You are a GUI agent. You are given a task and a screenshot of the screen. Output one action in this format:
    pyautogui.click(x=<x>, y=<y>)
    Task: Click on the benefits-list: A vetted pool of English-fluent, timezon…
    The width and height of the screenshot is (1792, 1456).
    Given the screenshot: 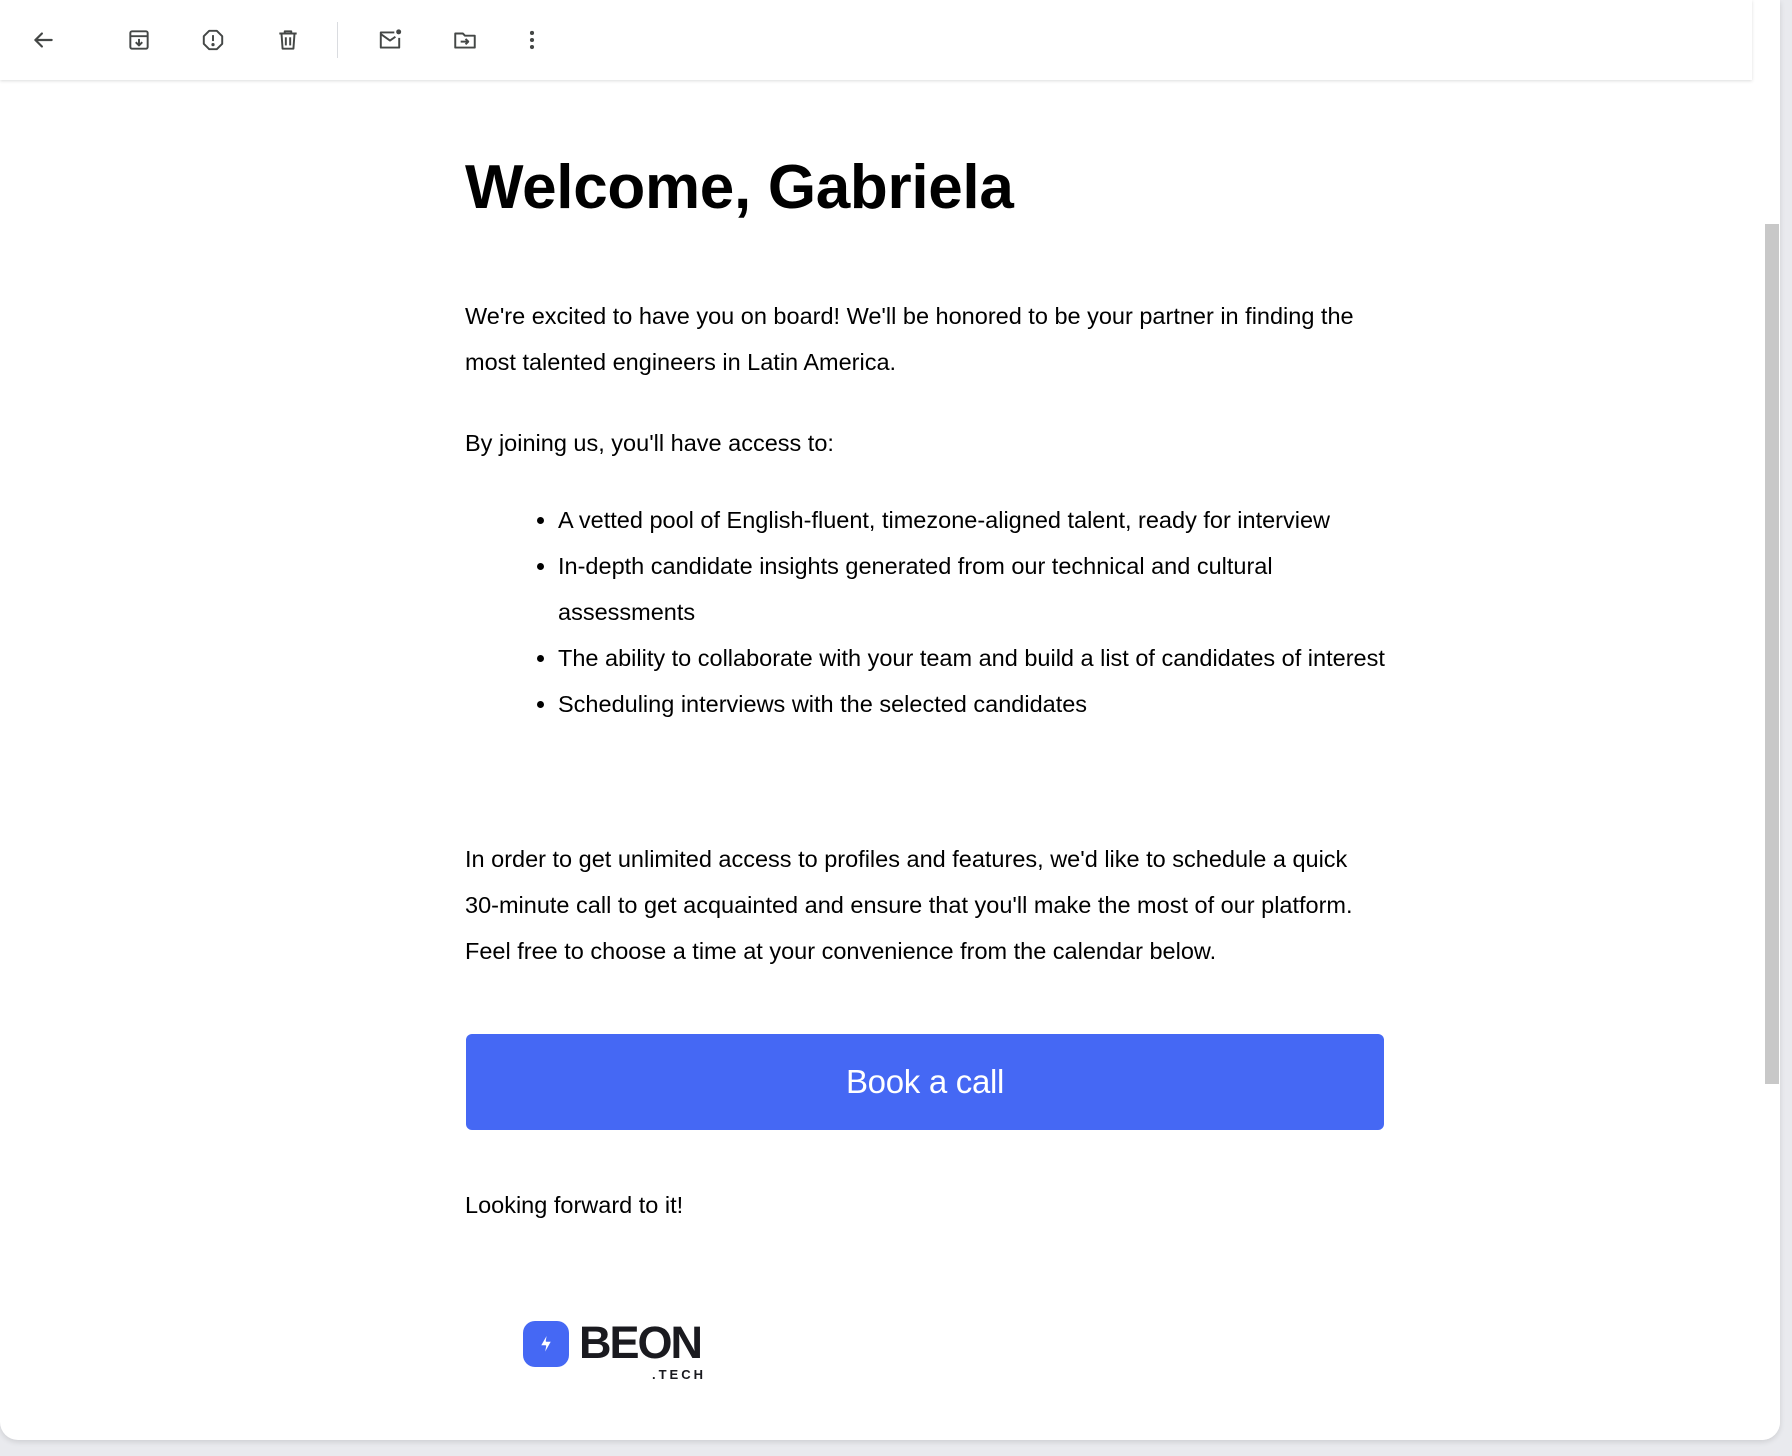 What is the action you would take?
    pyautogui.click(x=925, y=612)
    